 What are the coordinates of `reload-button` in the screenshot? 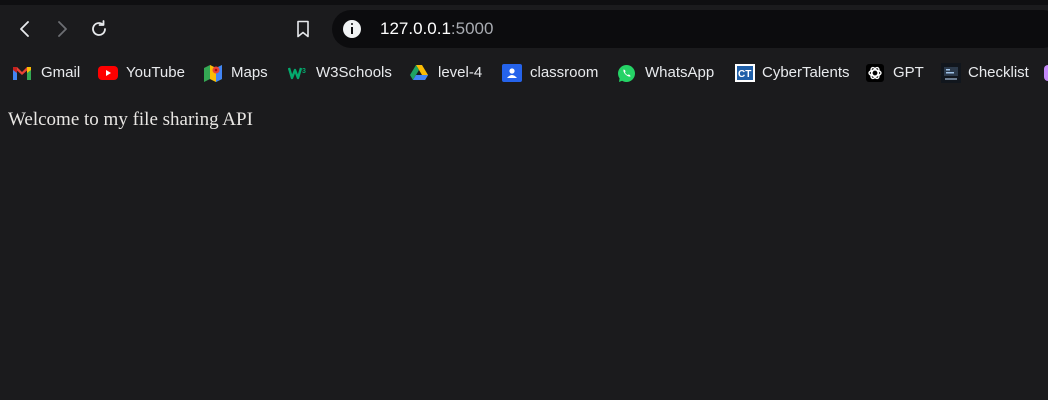 It's located at (99, 29).